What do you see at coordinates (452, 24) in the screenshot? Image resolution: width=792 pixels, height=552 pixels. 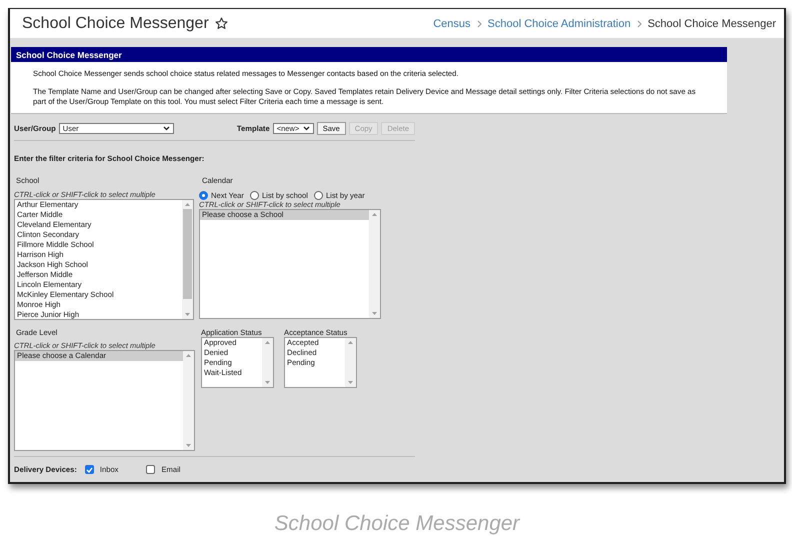 I see `breadcrumb-link: Census` at bounding box center [452, 24].